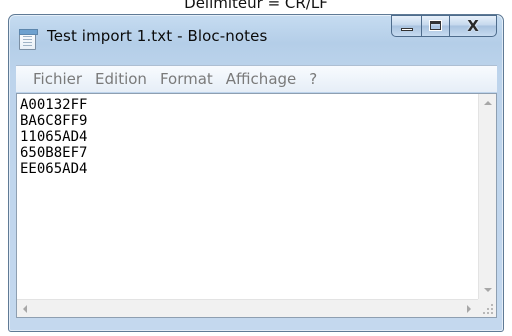 The width and height of the screenshot is (512, 336). I want to click on maximize-button, so click(435, 26).